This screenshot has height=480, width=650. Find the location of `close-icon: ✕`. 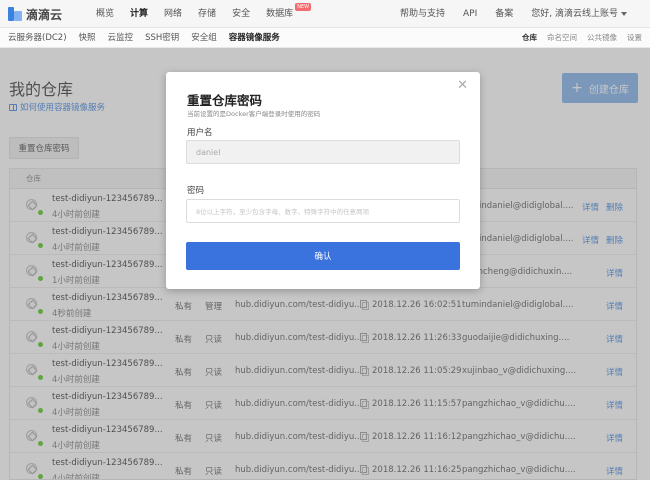

close-icon: ✕ is located at coordinates (462, 85).